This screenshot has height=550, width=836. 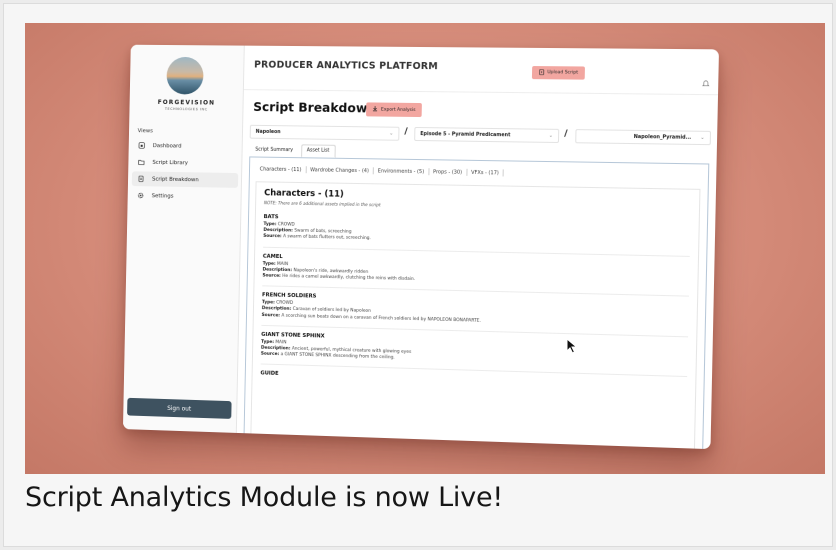 What do you see at coordinates (141, 145) in the screenshot?
I see `home-icon` at bounding box center [141, 145].